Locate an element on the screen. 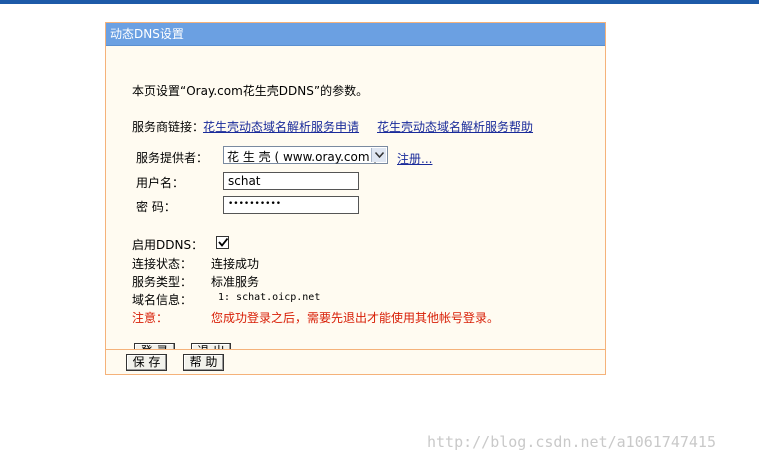  help-button: 帮 助 is located at coordinates (203, 362).